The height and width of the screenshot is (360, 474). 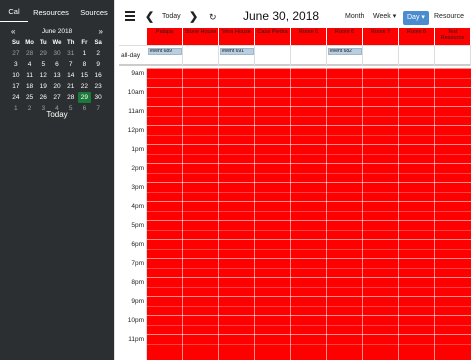 What do you see at coordinates (137, 225) in the screenshot?
I see `time-label: 5pm` at bounding box center [137, 225].